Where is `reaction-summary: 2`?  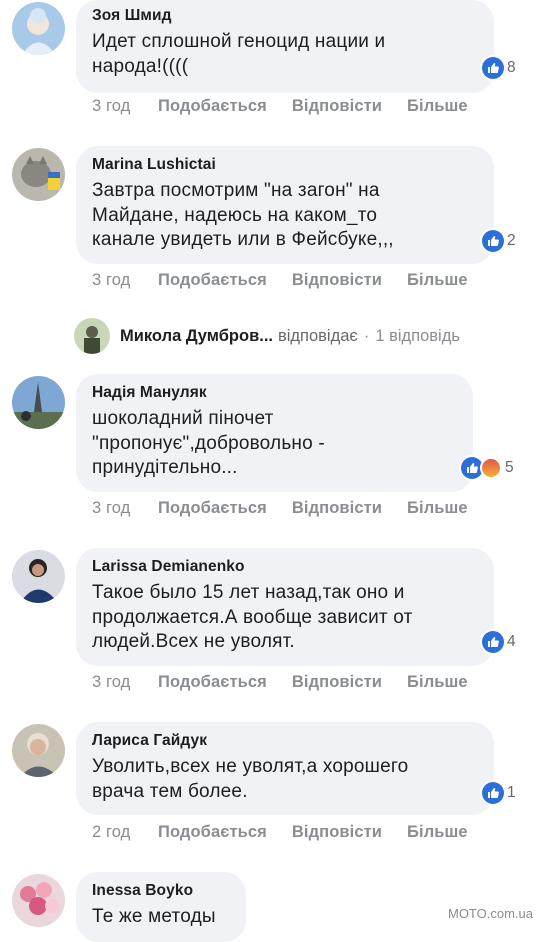 reaction-summary: 2 is located at coordinates (500, 241).